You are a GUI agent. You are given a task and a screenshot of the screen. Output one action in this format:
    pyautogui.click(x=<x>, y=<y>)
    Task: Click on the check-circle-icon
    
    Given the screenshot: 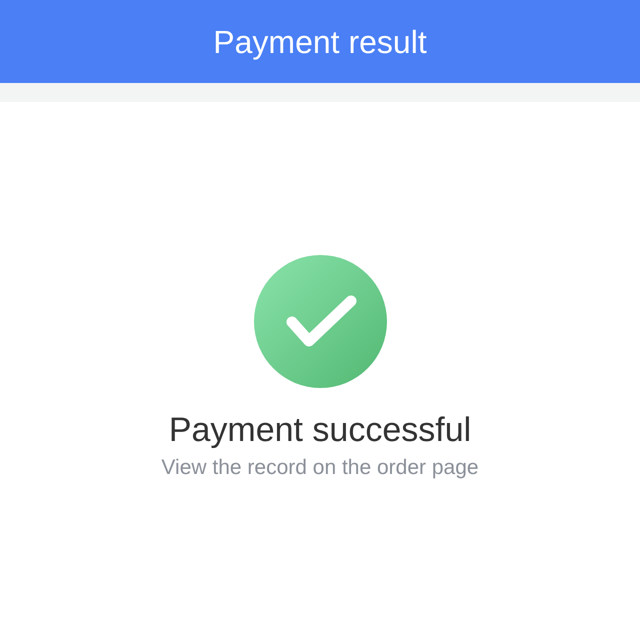 What is the action you would take?
    pyautogui.click(x=320, y=321)
    